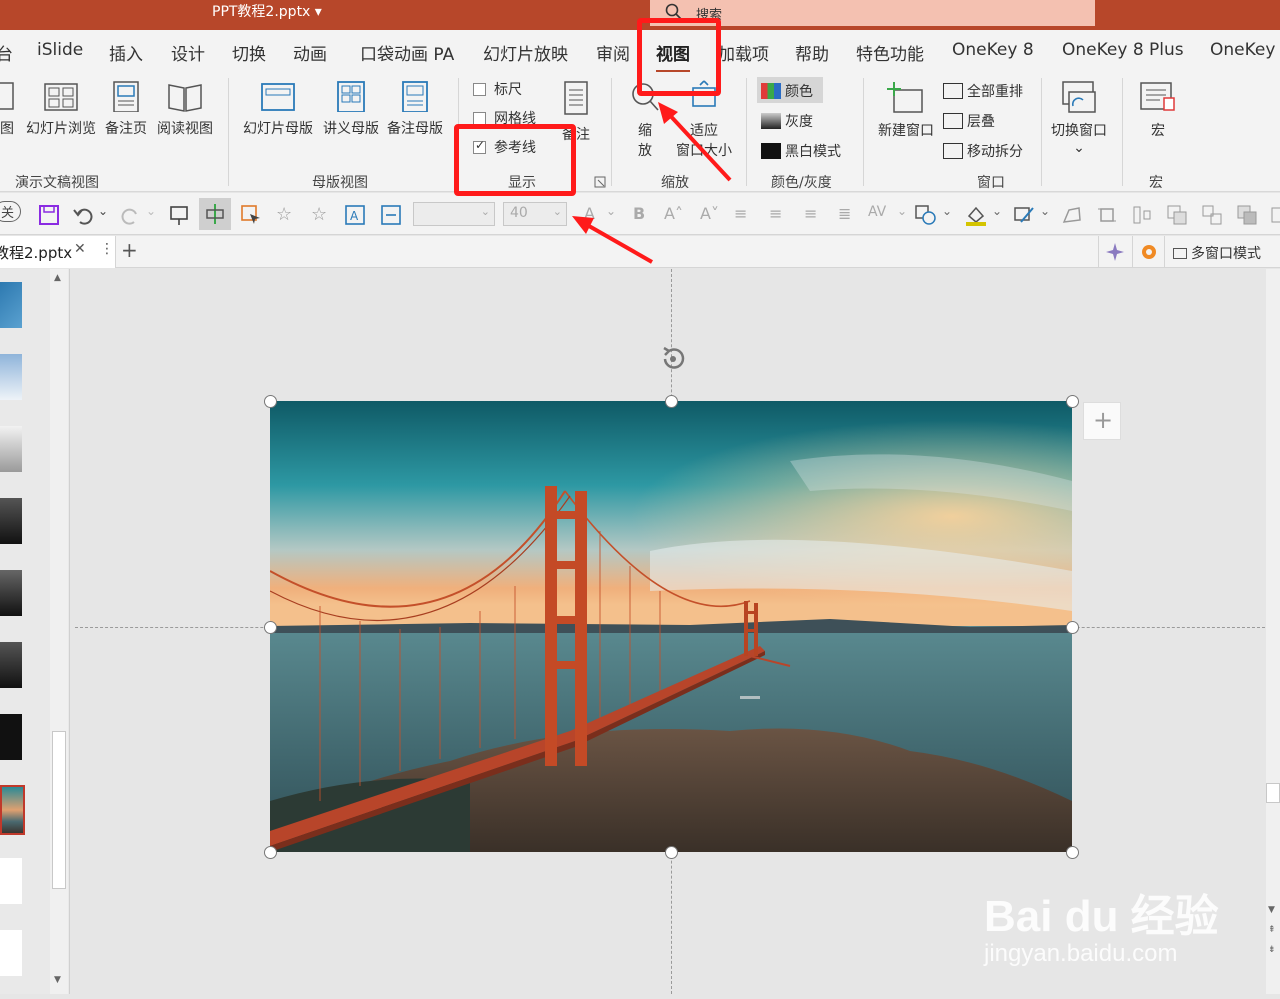 The image size is (1280, 999). I want to click on fill-color-icon, so click(976, 215).